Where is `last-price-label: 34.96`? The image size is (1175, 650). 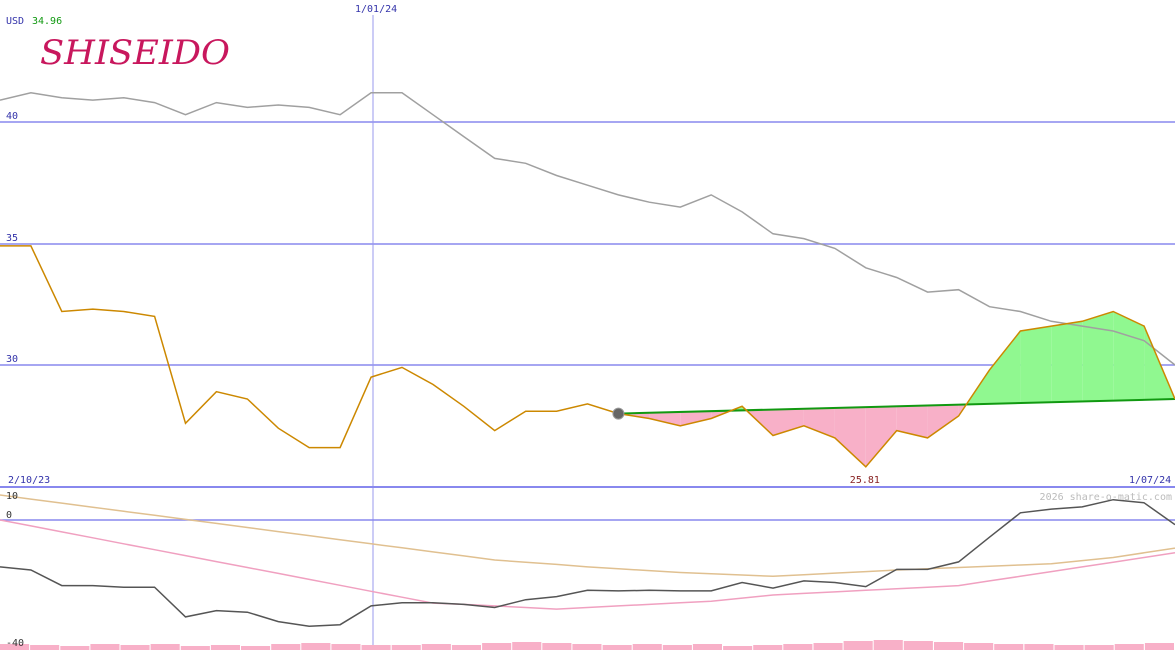
last-price-label: 34.96 is located at coordinates (47, 21).